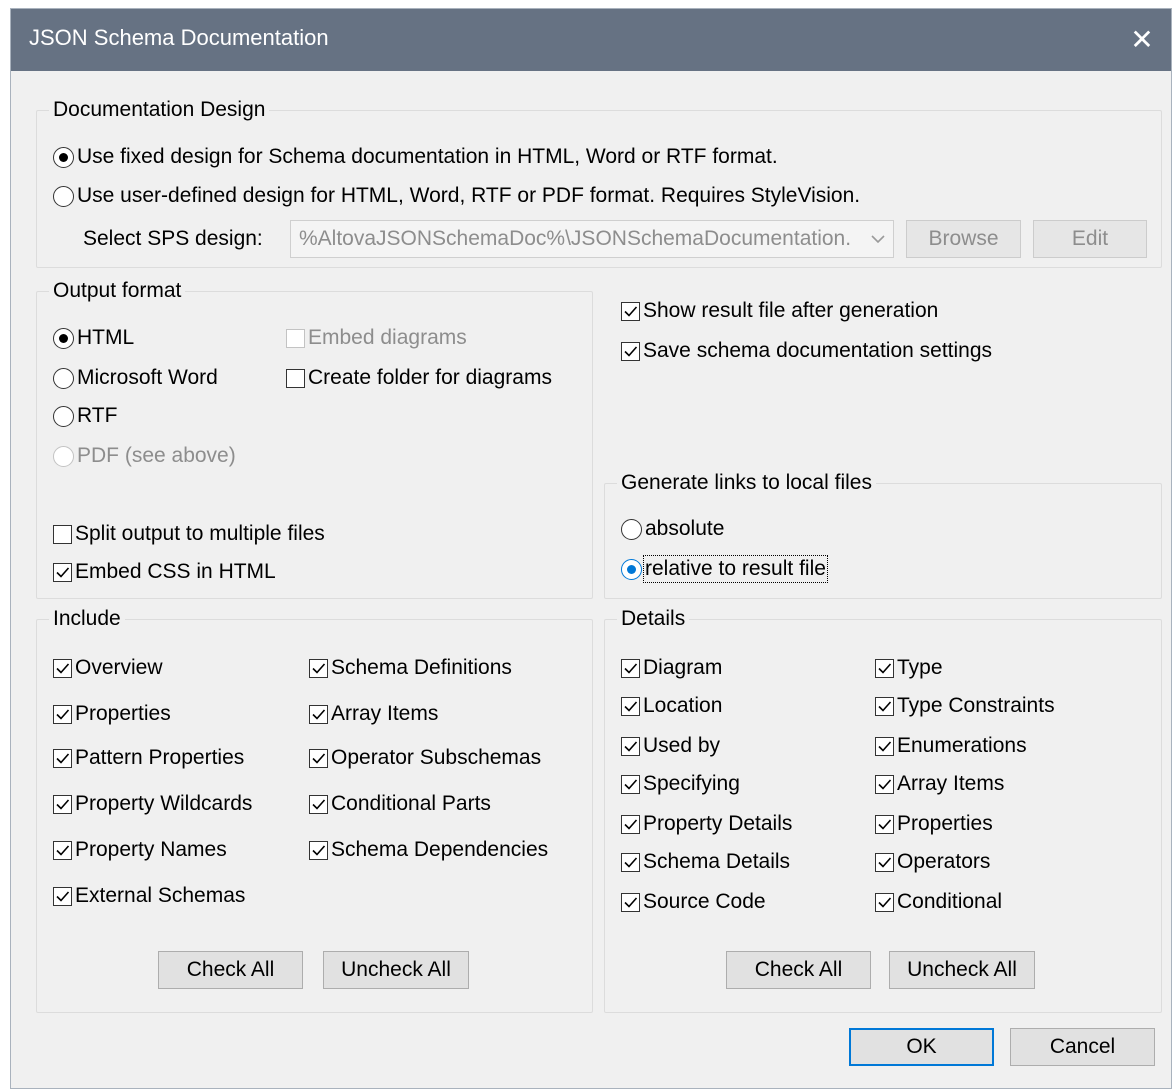 This screenshot has height=1089, width=1172. I want to click on dialog-title: JSON Schema Documentation, so click(179, 37).